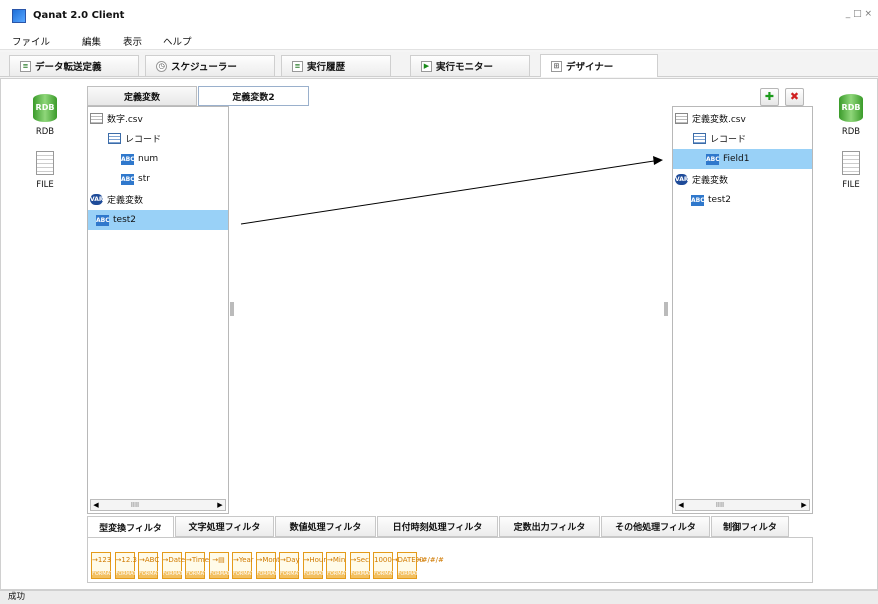 The width and height of the screenshot is (878, 604). Describe the element at coordinates (439, 597) in the screenshot. I see `status-bar: 成功` at that location.